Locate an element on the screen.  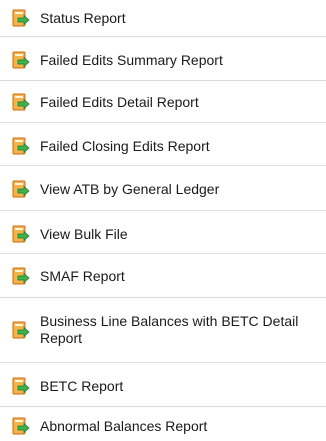
menu-item-label: Failed Edits Detail Report is located at coordinates (119, 101).